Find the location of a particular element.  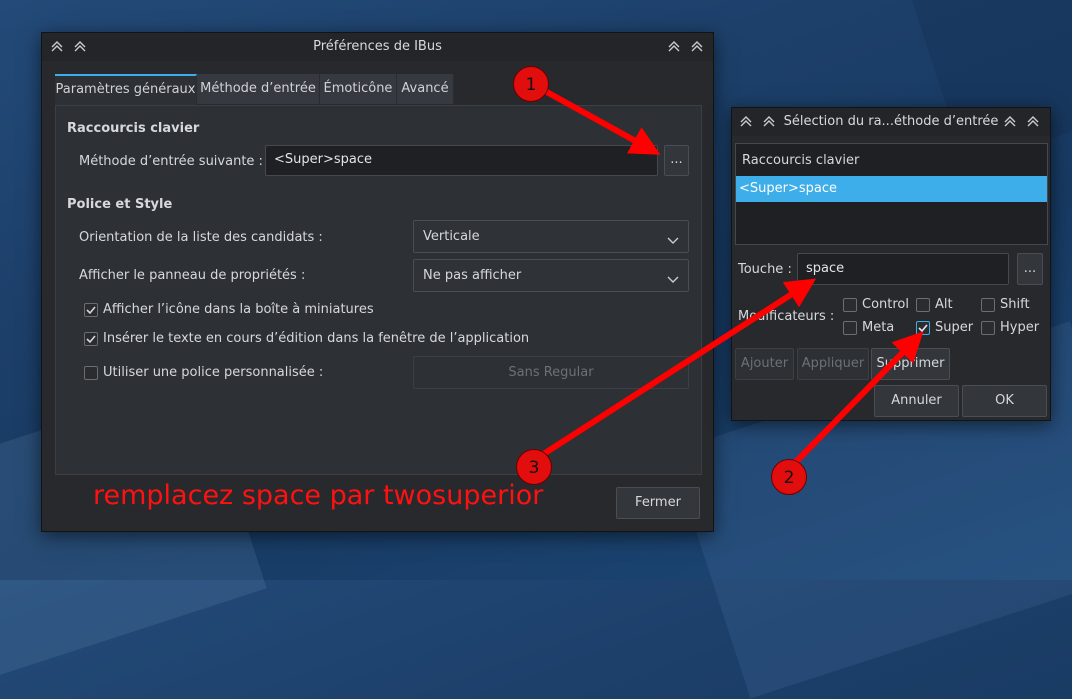

instruction-text: remplacez space par twosuperior is located at coordinates (318, 495).